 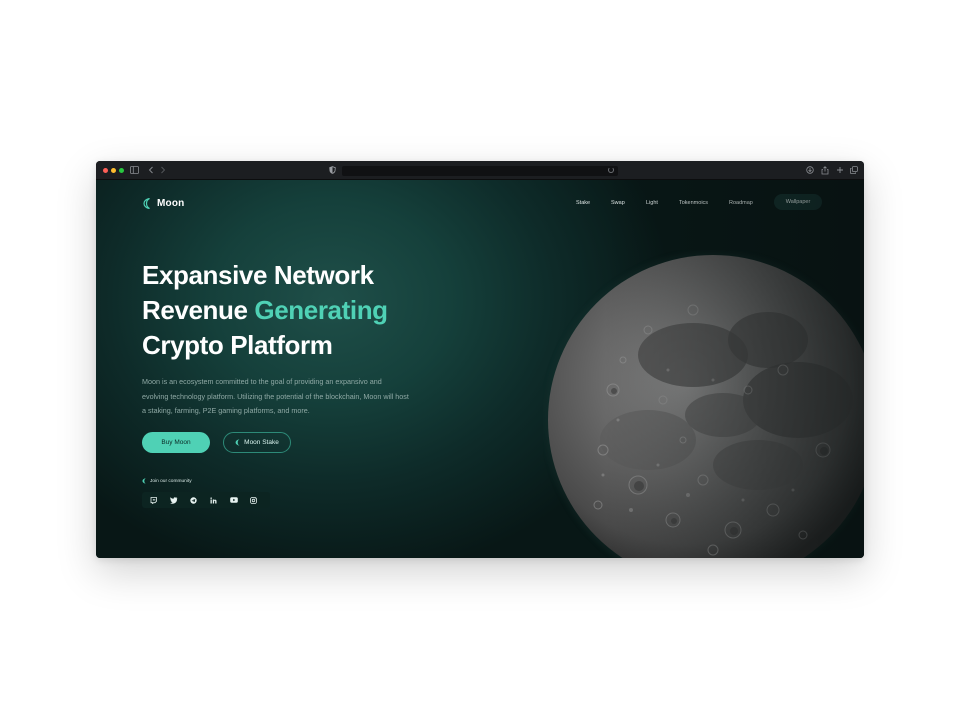 I want to click on hero-line-1: Expansive Network, so click(x=258, y=275).